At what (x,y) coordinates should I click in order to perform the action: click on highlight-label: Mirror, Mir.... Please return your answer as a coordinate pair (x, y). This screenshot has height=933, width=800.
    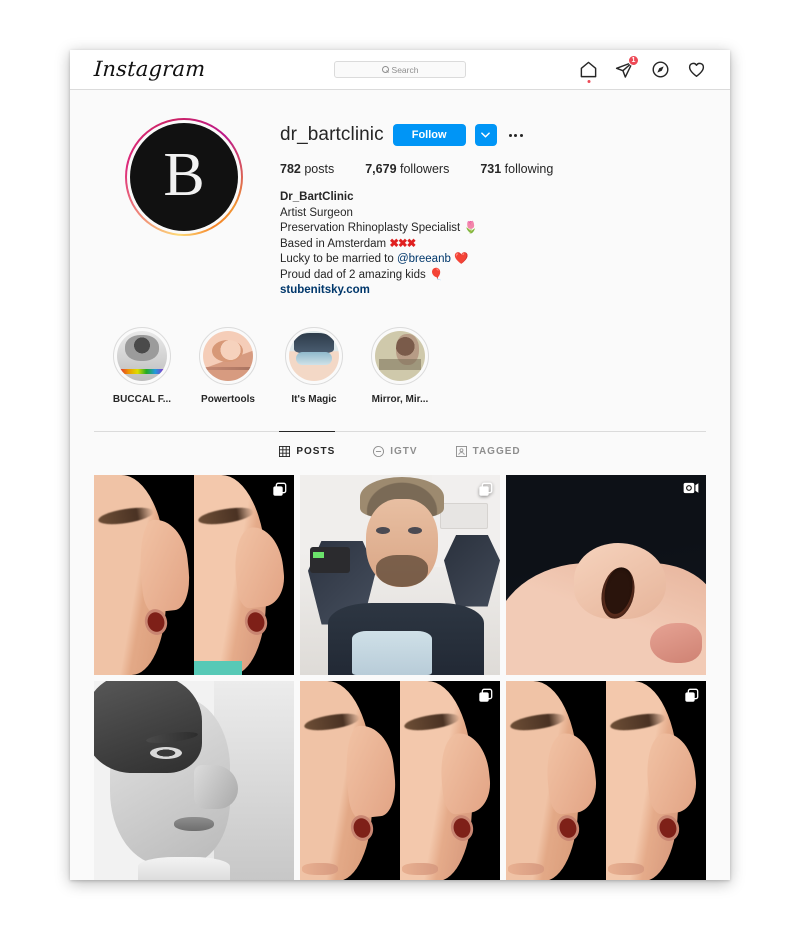
    Looking at the image, I should click on (400, 399).